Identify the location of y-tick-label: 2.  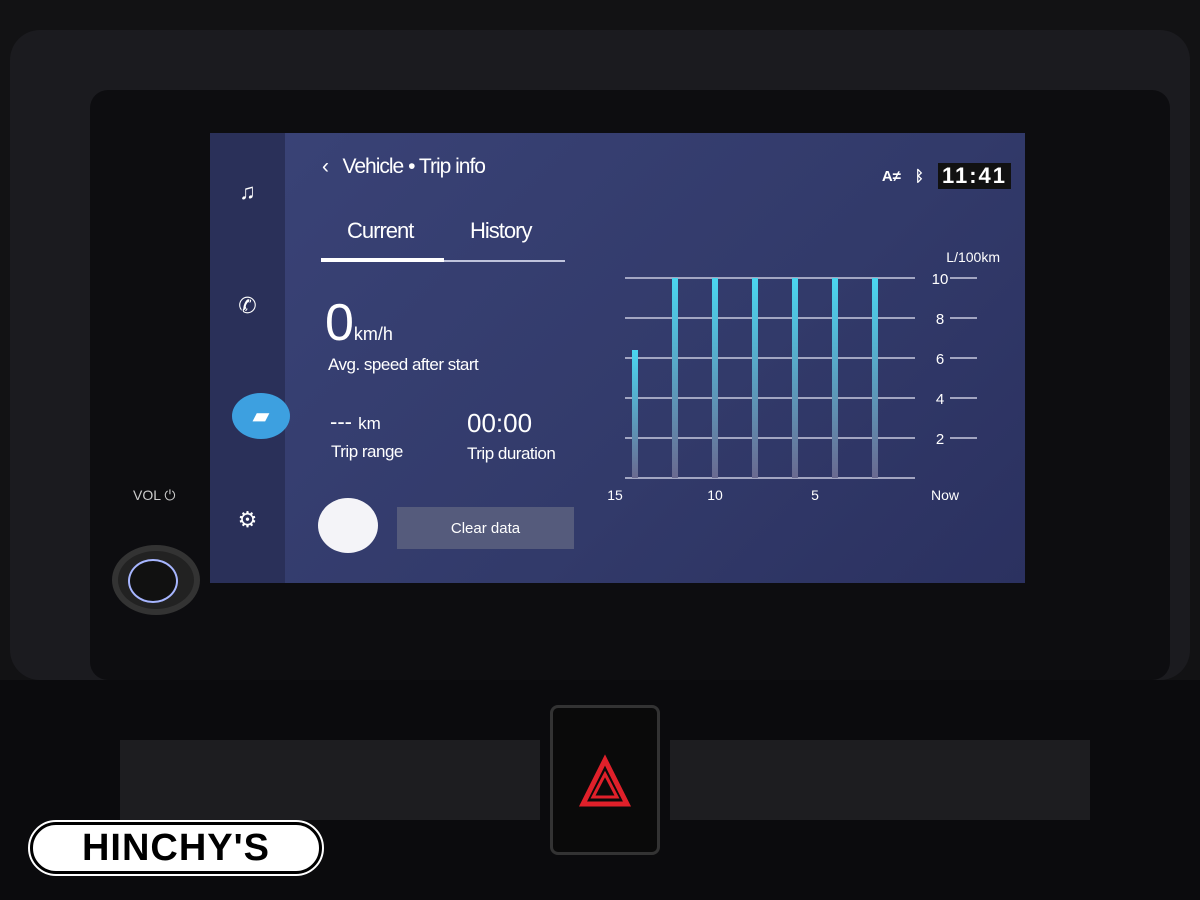
(940, 439).